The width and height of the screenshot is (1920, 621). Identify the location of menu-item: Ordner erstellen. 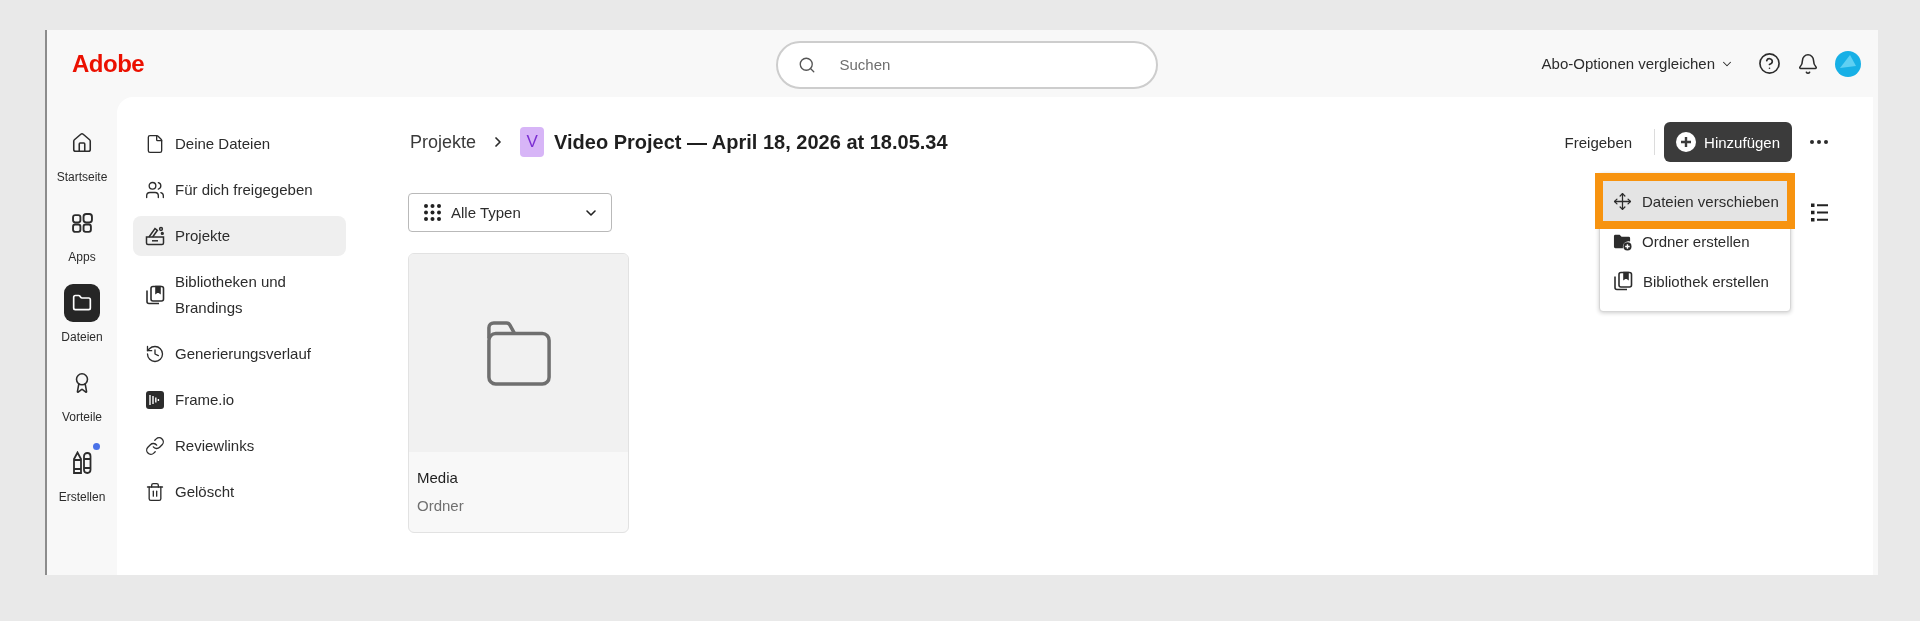
(1695, 241).